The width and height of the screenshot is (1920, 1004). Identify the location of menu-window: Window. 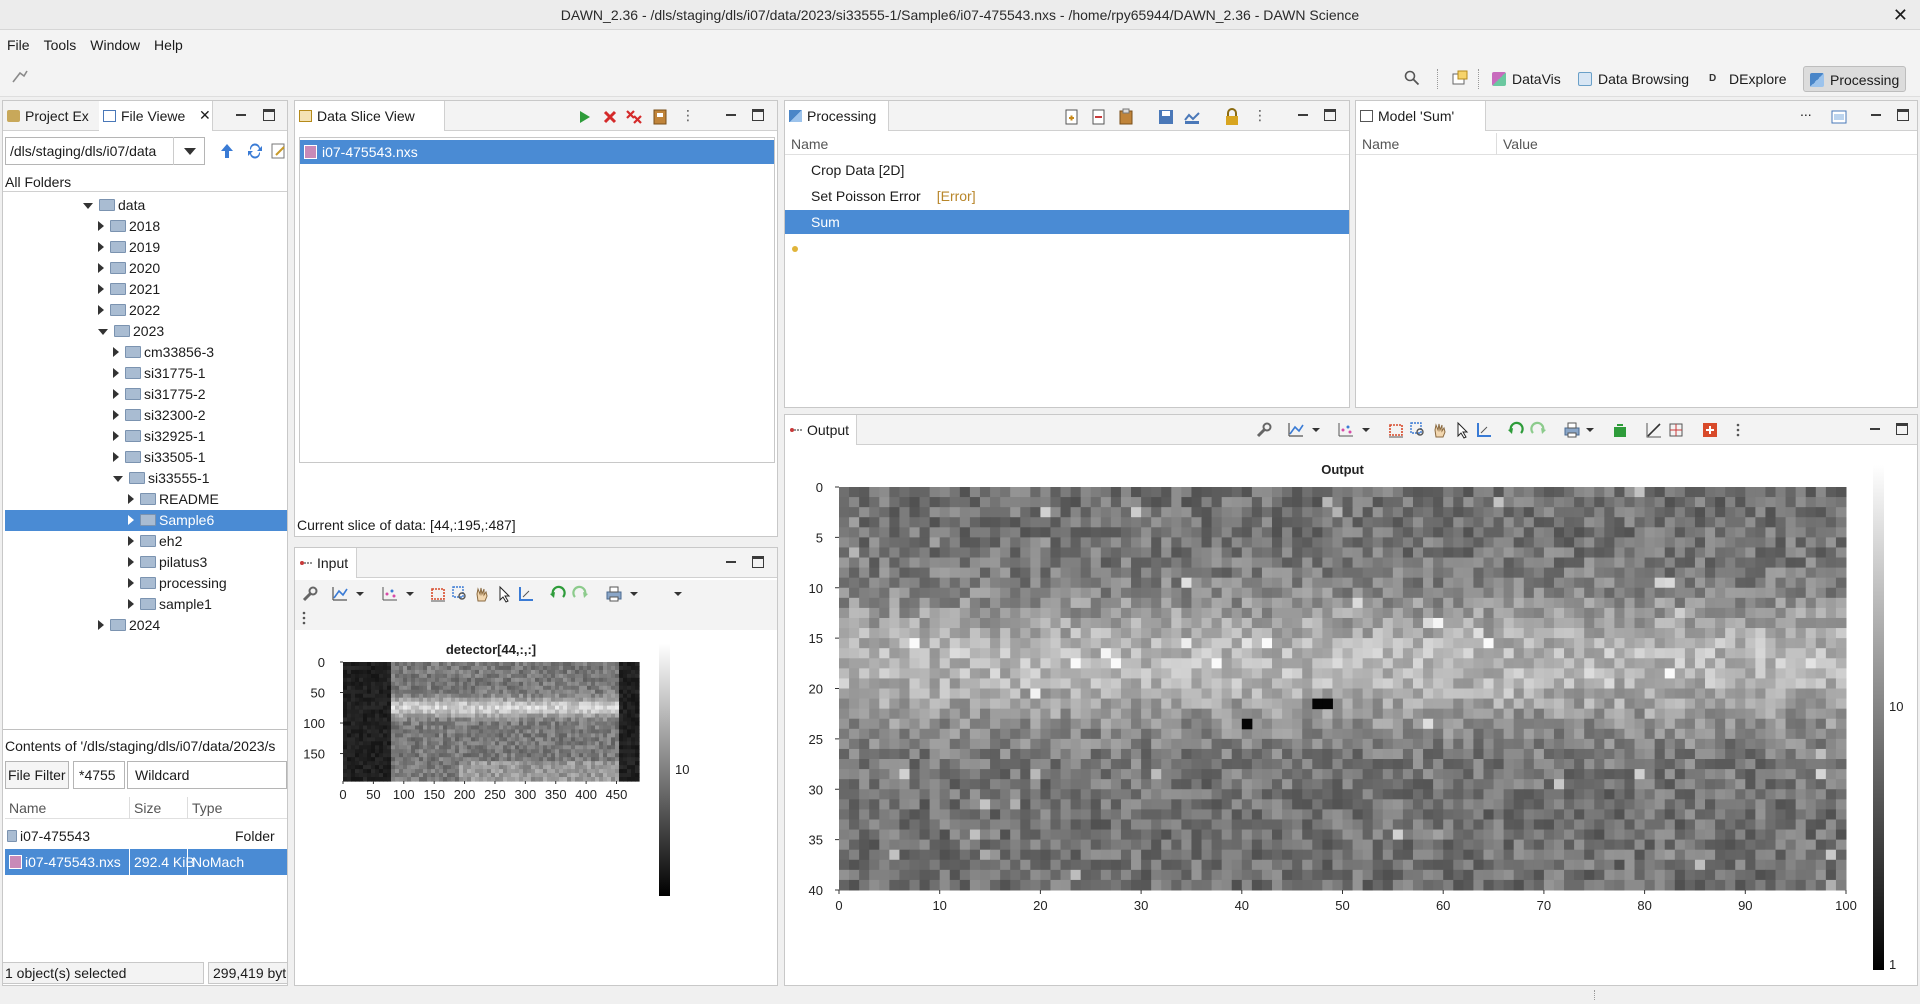
(115, 45).